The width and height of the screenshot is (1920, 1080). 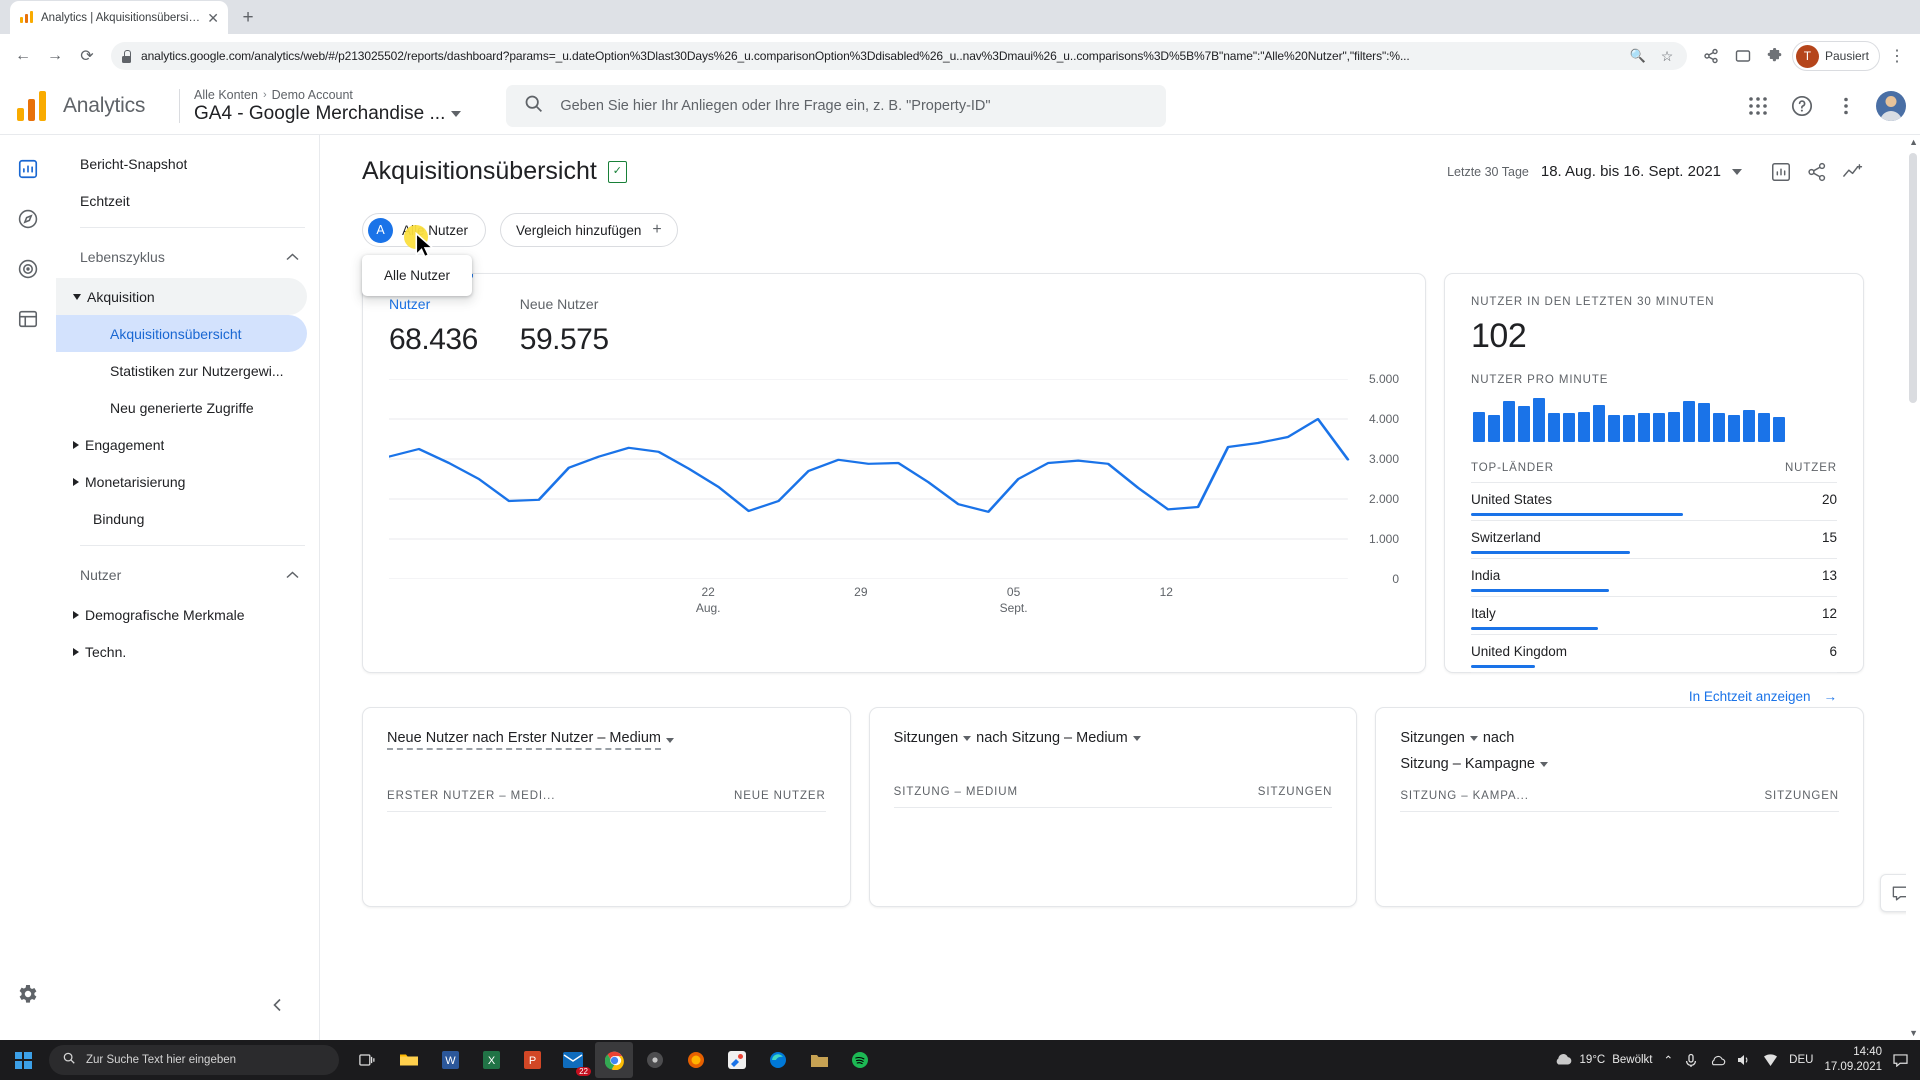 What do you see at coordinates (1801, 1060) in the screenshot?
I see `language-indicator: DEU` at bounding box center [1801, 1060].